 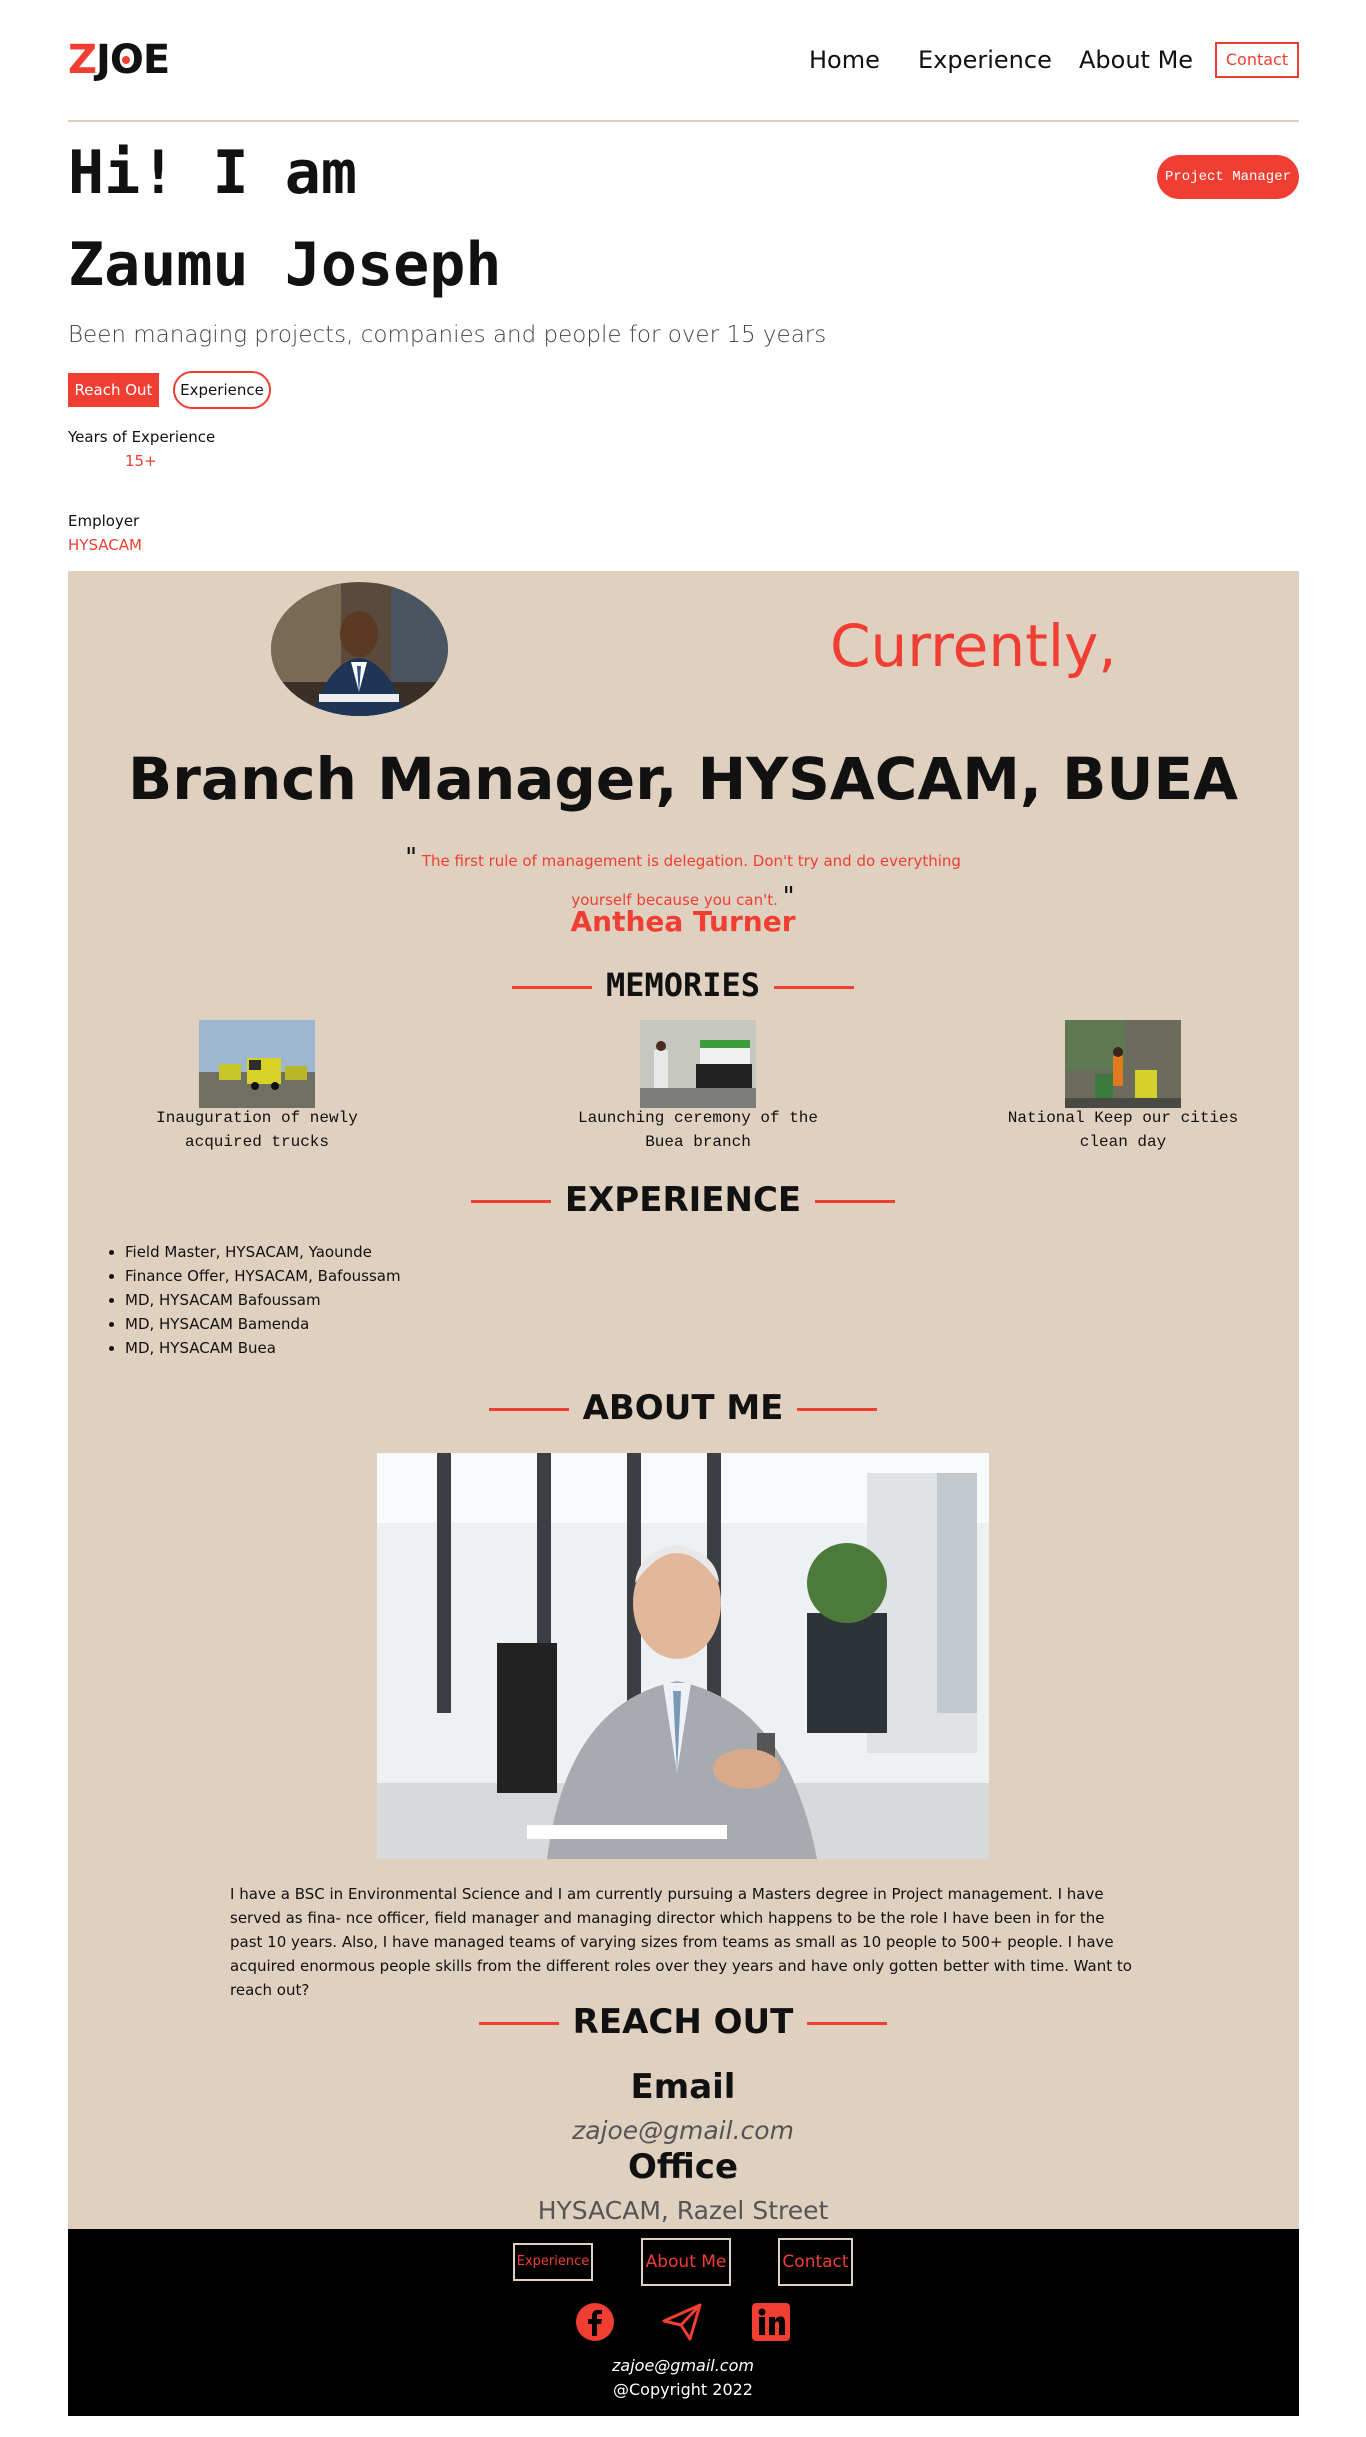 I want to click on nav-experience: Experience, so click(x=985, y=60).